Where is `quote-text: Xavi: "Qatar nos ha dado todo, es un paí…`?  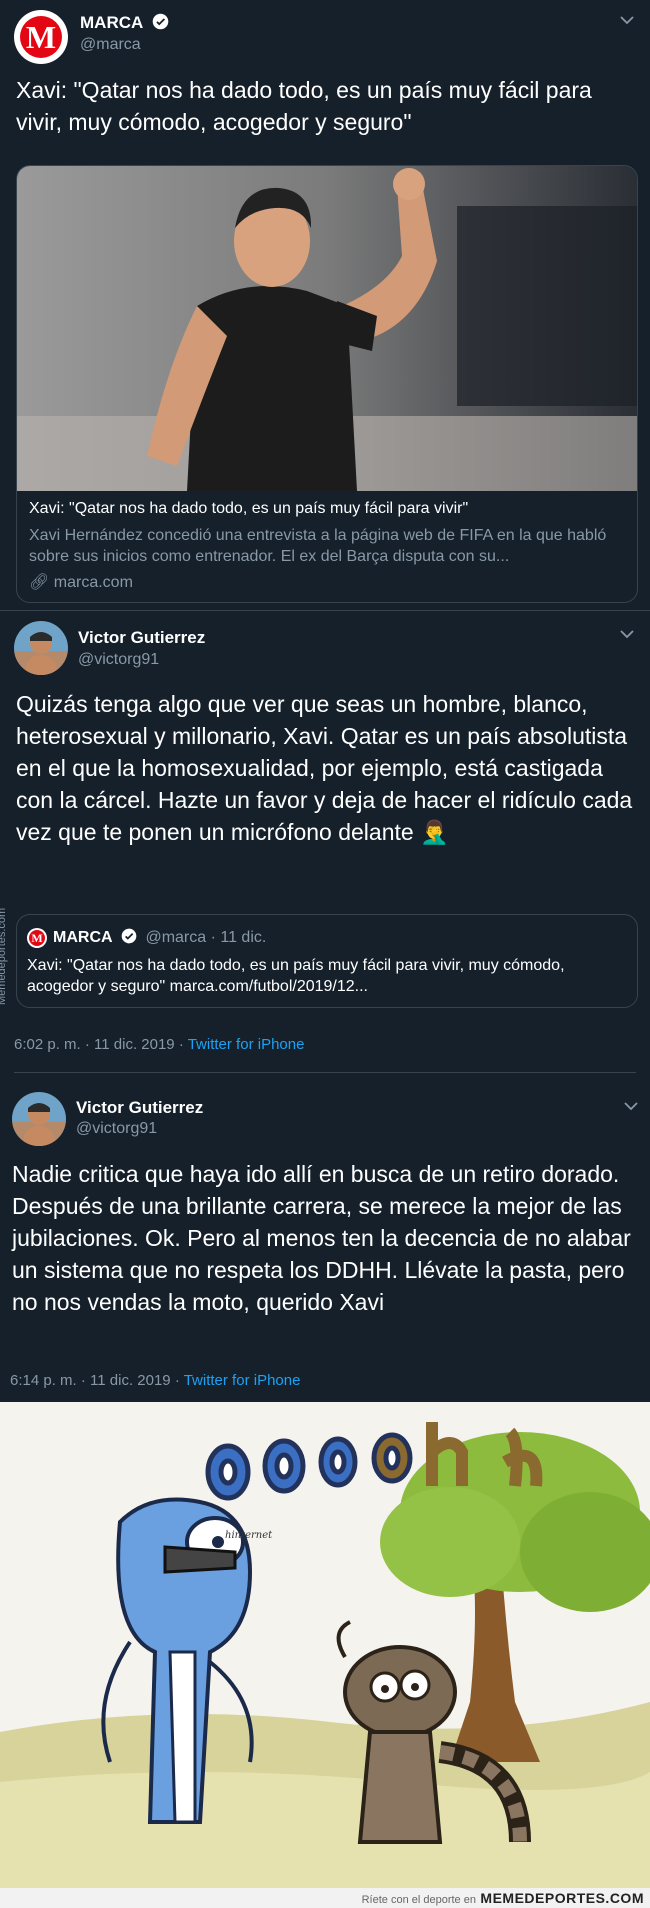
quote-text: Xavi: "Qatar nos ha dado todo, es un paí… is located at coordinates (296, 976).